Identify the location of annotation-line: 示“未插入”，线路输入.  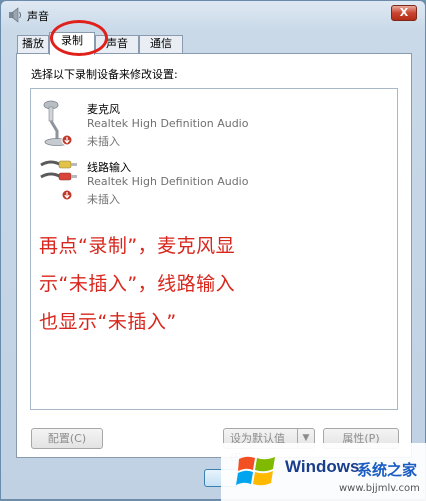
(137, 284).